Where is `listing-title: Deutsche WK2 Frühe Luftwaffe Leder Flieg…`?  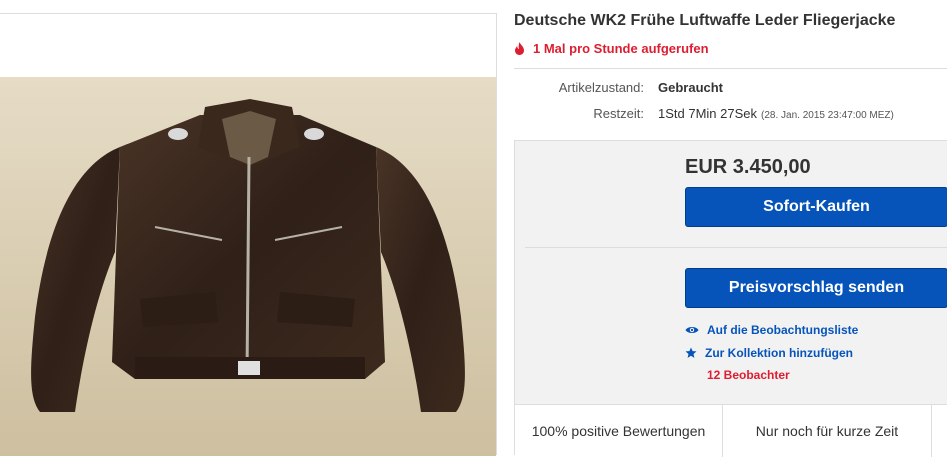
listing-title: Deutsche WK2 Frühe Luftwaffe Leder Flieg… is located at coordinates (705, 20).